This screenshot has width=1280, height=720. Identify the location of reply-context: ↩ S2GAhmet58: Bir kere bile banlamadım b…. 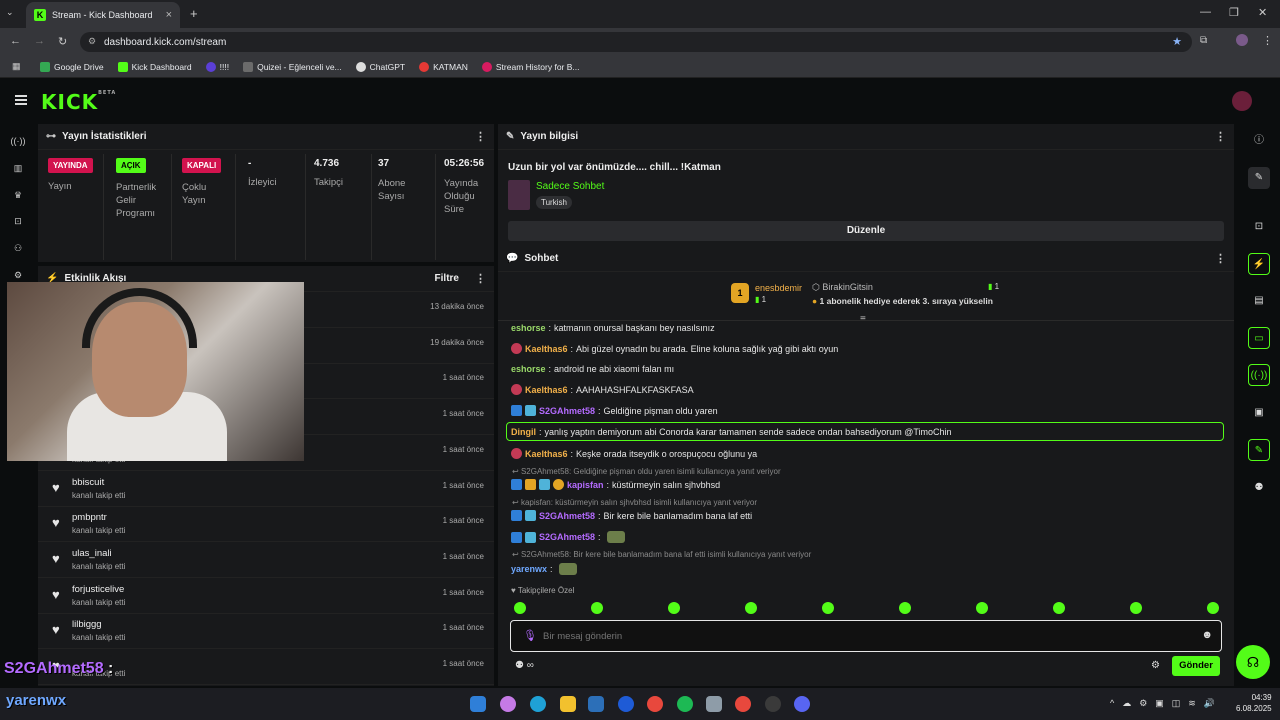
(661, 554).